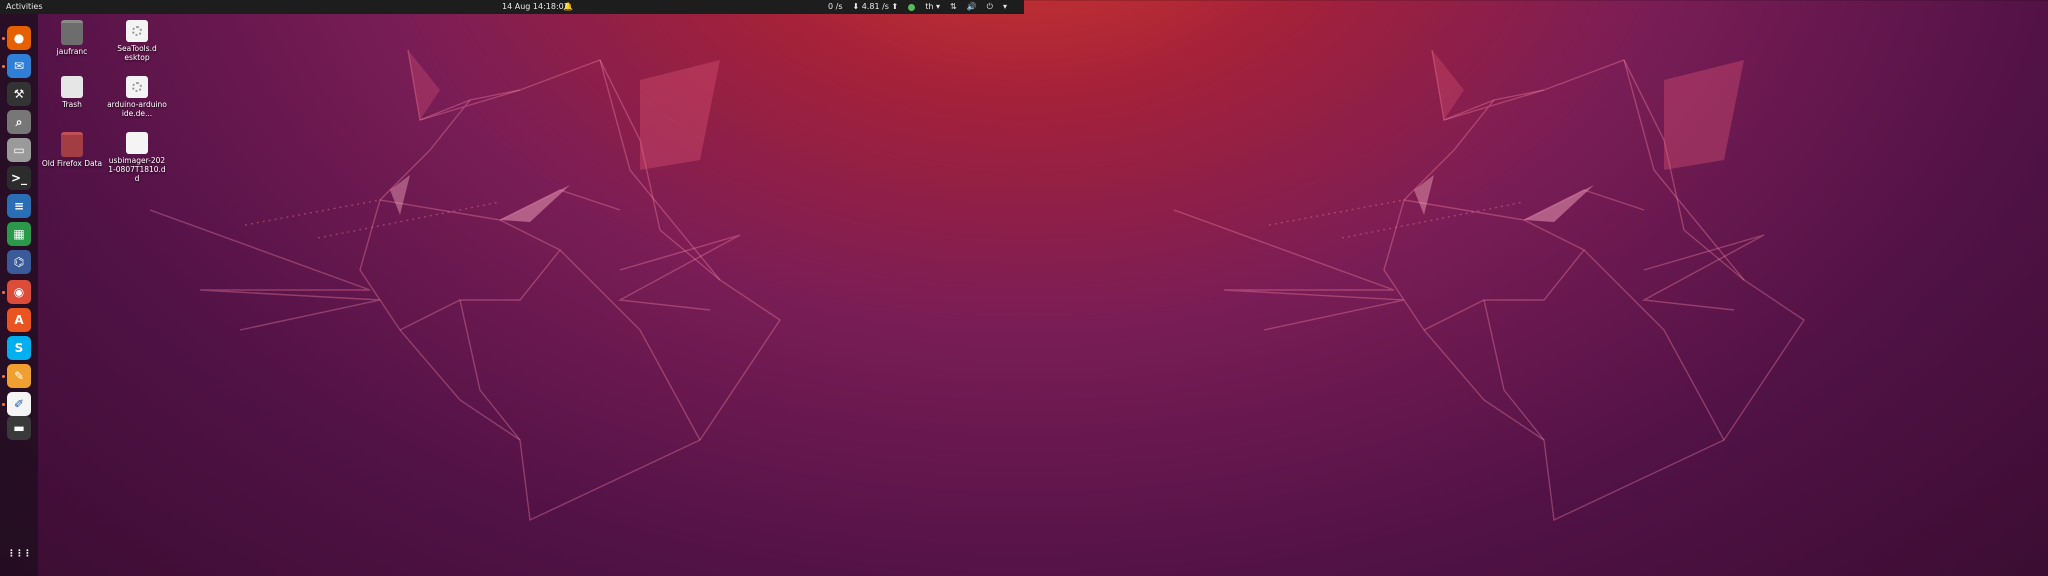  Describe the element at coordinates (24, 7) in the screenshot. I see `activities-button: Activities` at that location.